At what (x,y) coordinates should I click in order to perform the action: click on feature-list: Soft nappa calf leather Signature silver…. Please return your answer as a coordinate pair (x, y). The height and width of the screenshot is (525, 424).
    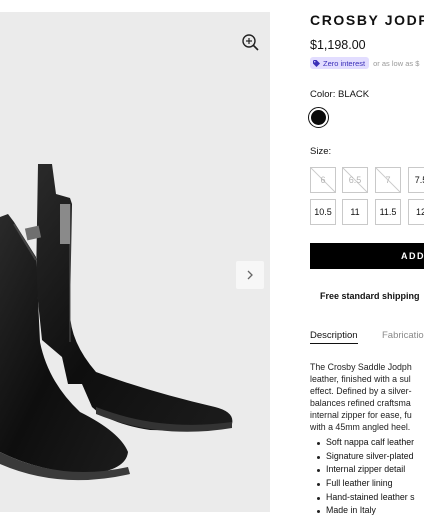
    Looking at the image, I should click on (365, 477).